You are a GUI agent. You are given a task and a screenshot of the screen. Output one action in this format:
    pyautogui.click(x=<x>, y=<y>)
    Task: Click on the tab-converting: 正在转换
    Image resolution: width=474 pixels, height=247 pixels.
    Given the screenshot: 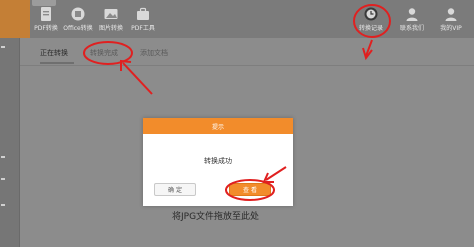 What is the action you would take?
    pyautogui.click(x=54, y=53)
    